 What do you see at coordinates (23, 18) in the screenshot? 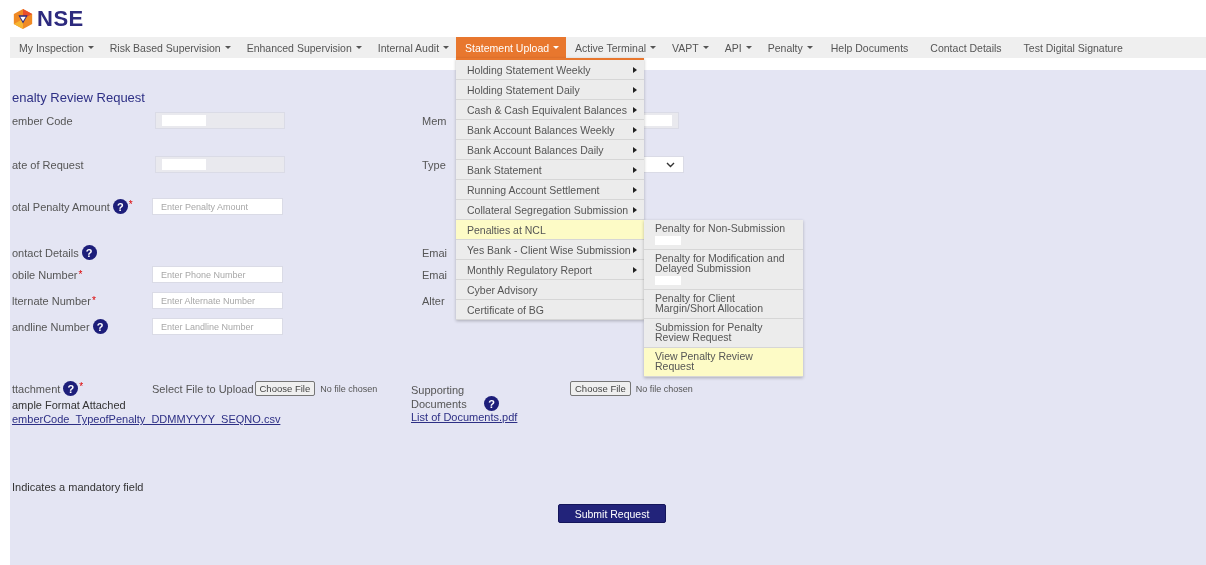
I see `logo-icon` at bounding box center [23, 18].